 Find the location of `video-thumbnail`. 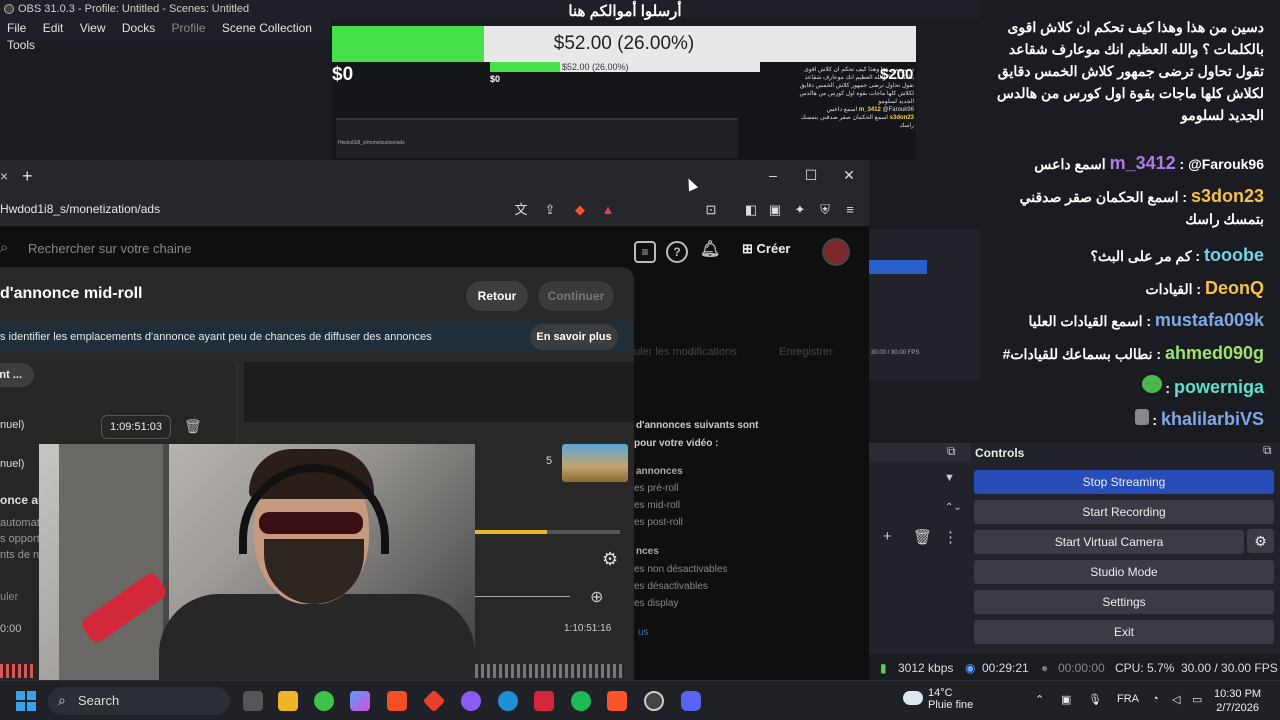

video-thumbnail is located at coordinates (595, 463).